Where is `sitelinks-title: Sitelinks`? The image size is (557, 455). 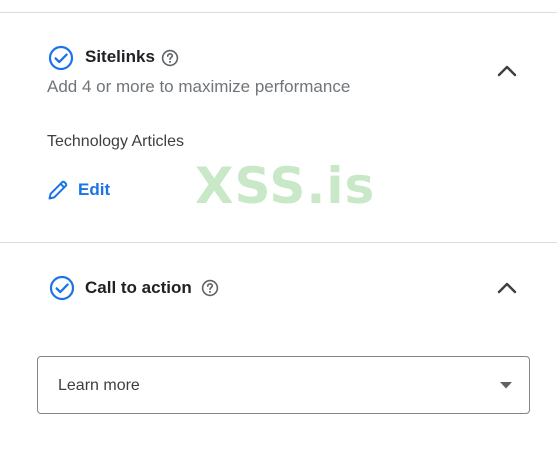 sitelinks-title: Sitelinks is located at coordinates (120, 56).